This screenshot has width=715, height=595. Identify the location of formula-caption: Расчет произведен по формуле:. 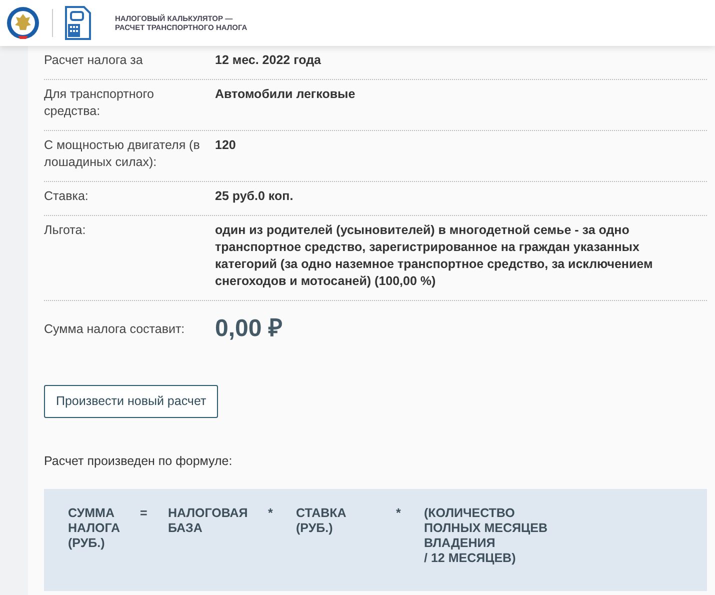
(139, 461).